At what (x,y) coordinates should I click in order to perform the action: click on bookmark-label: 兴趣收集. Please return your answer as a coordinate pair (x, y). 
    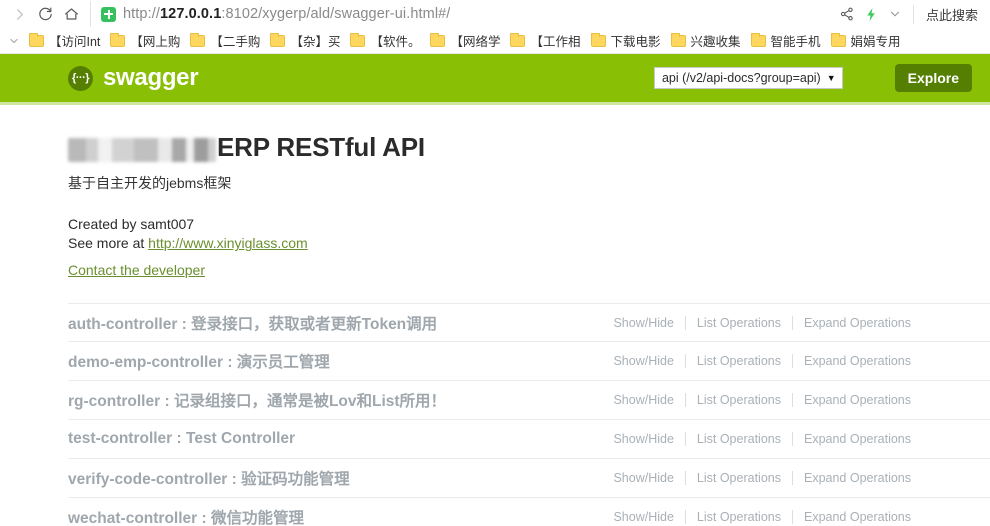
    Looking at the image, I should click on (715, 42).